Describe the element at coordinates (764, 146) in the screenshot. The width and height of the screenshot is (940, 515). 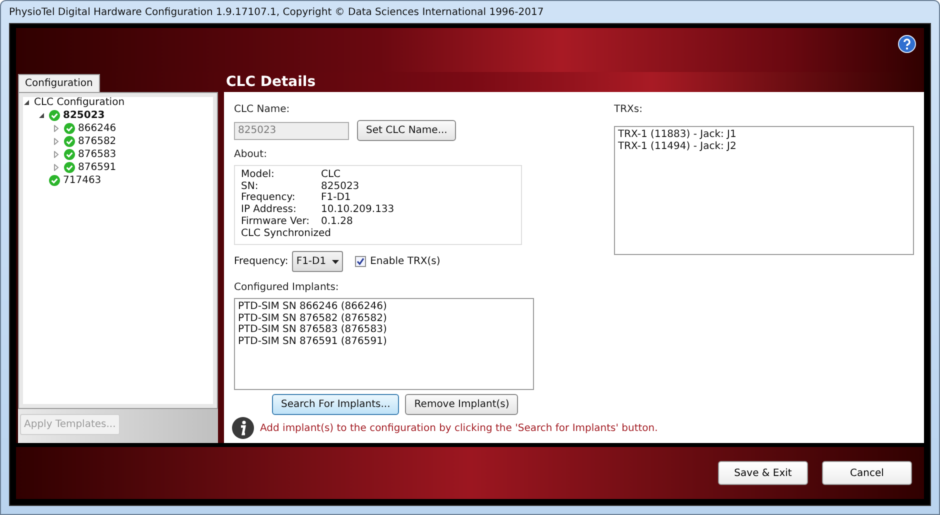
I see `trx-item: TRX-1 (11494) - Jack: J2` at that location.